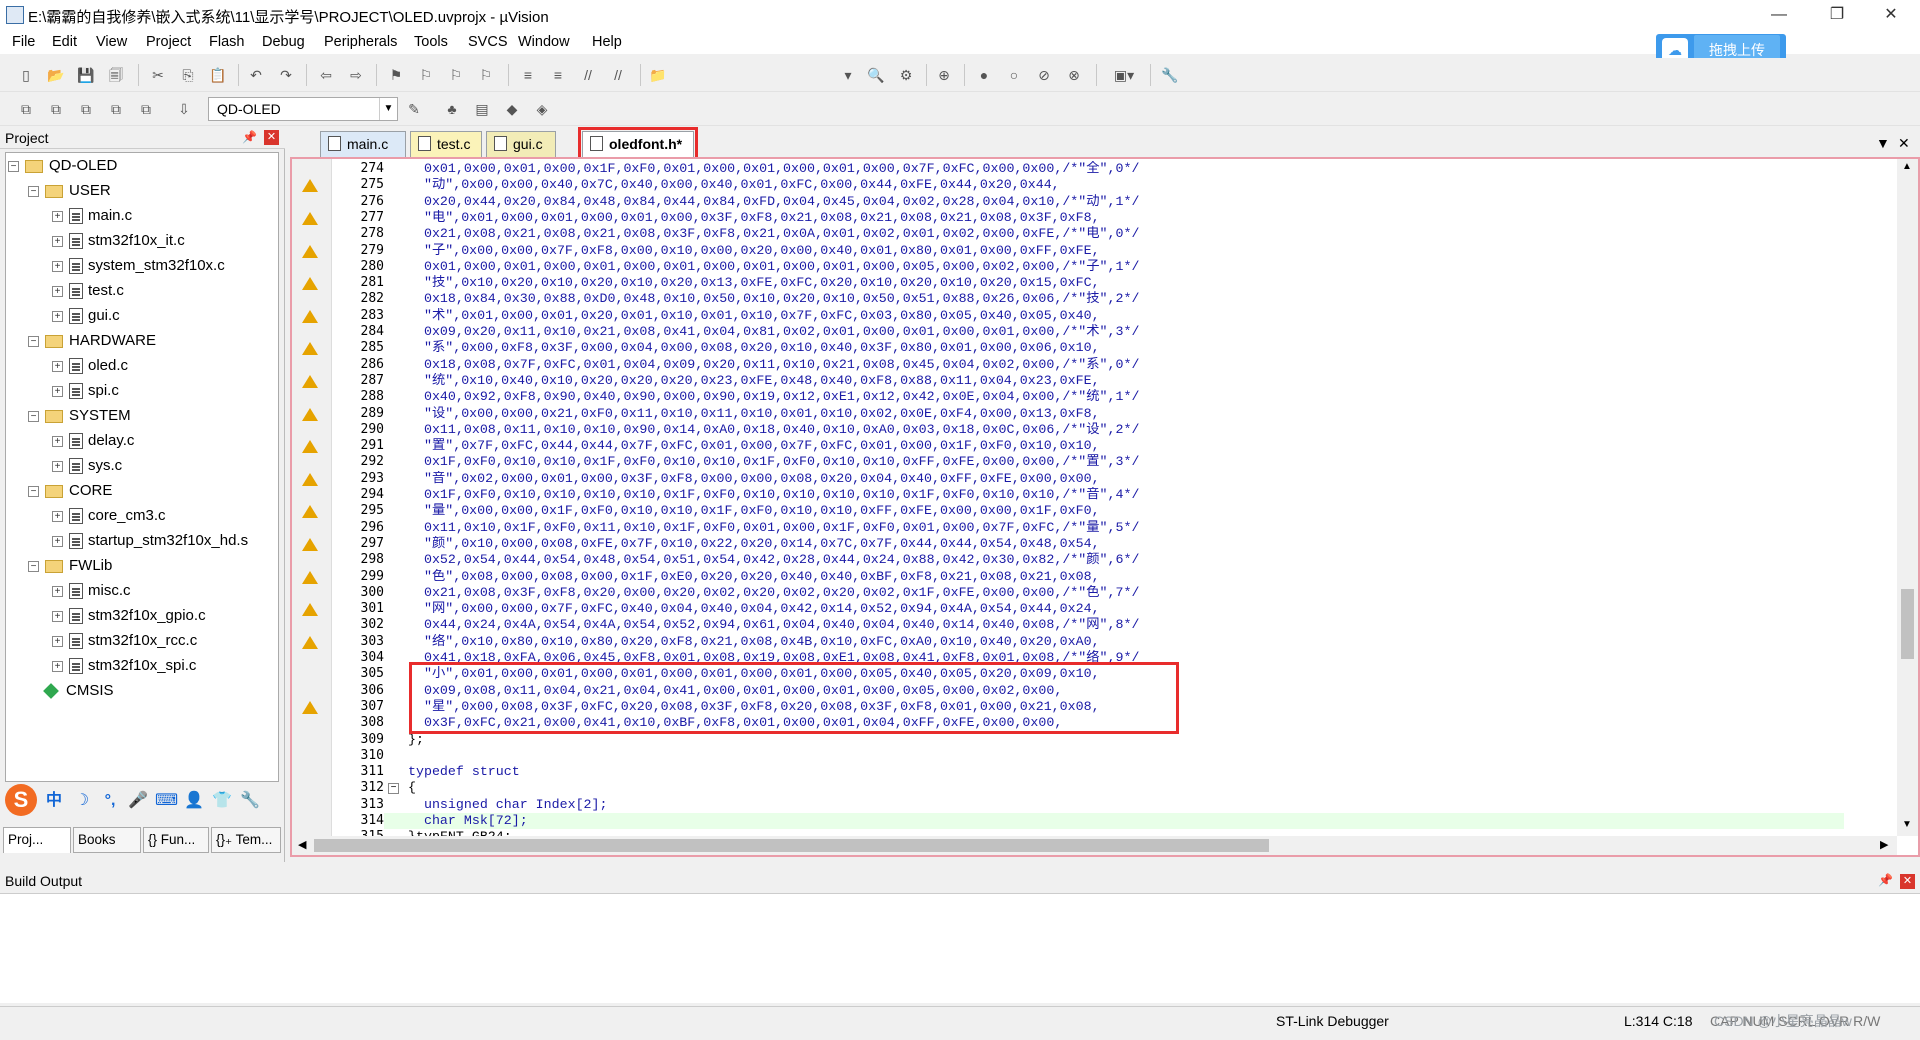  Describe the element at coordinates (110, 801) in the screenshot. I see `punctuation-icon: °,` at that location.